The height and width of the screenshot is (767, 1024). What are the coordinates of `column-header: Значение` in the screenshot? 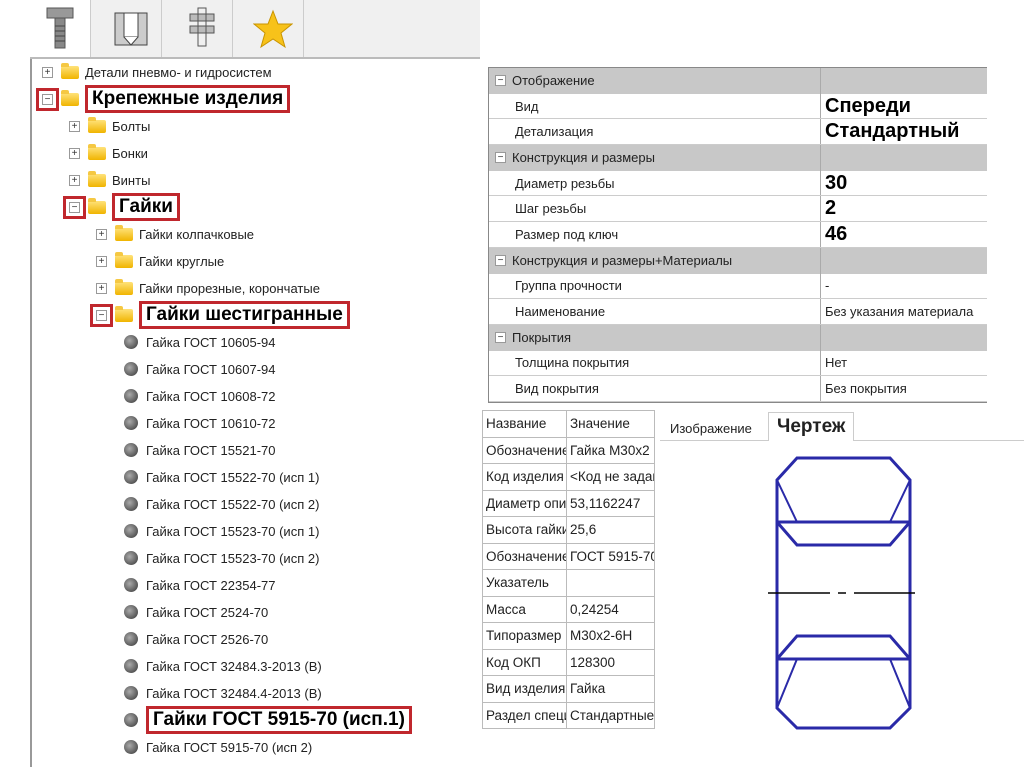 It's located at (610, 424).